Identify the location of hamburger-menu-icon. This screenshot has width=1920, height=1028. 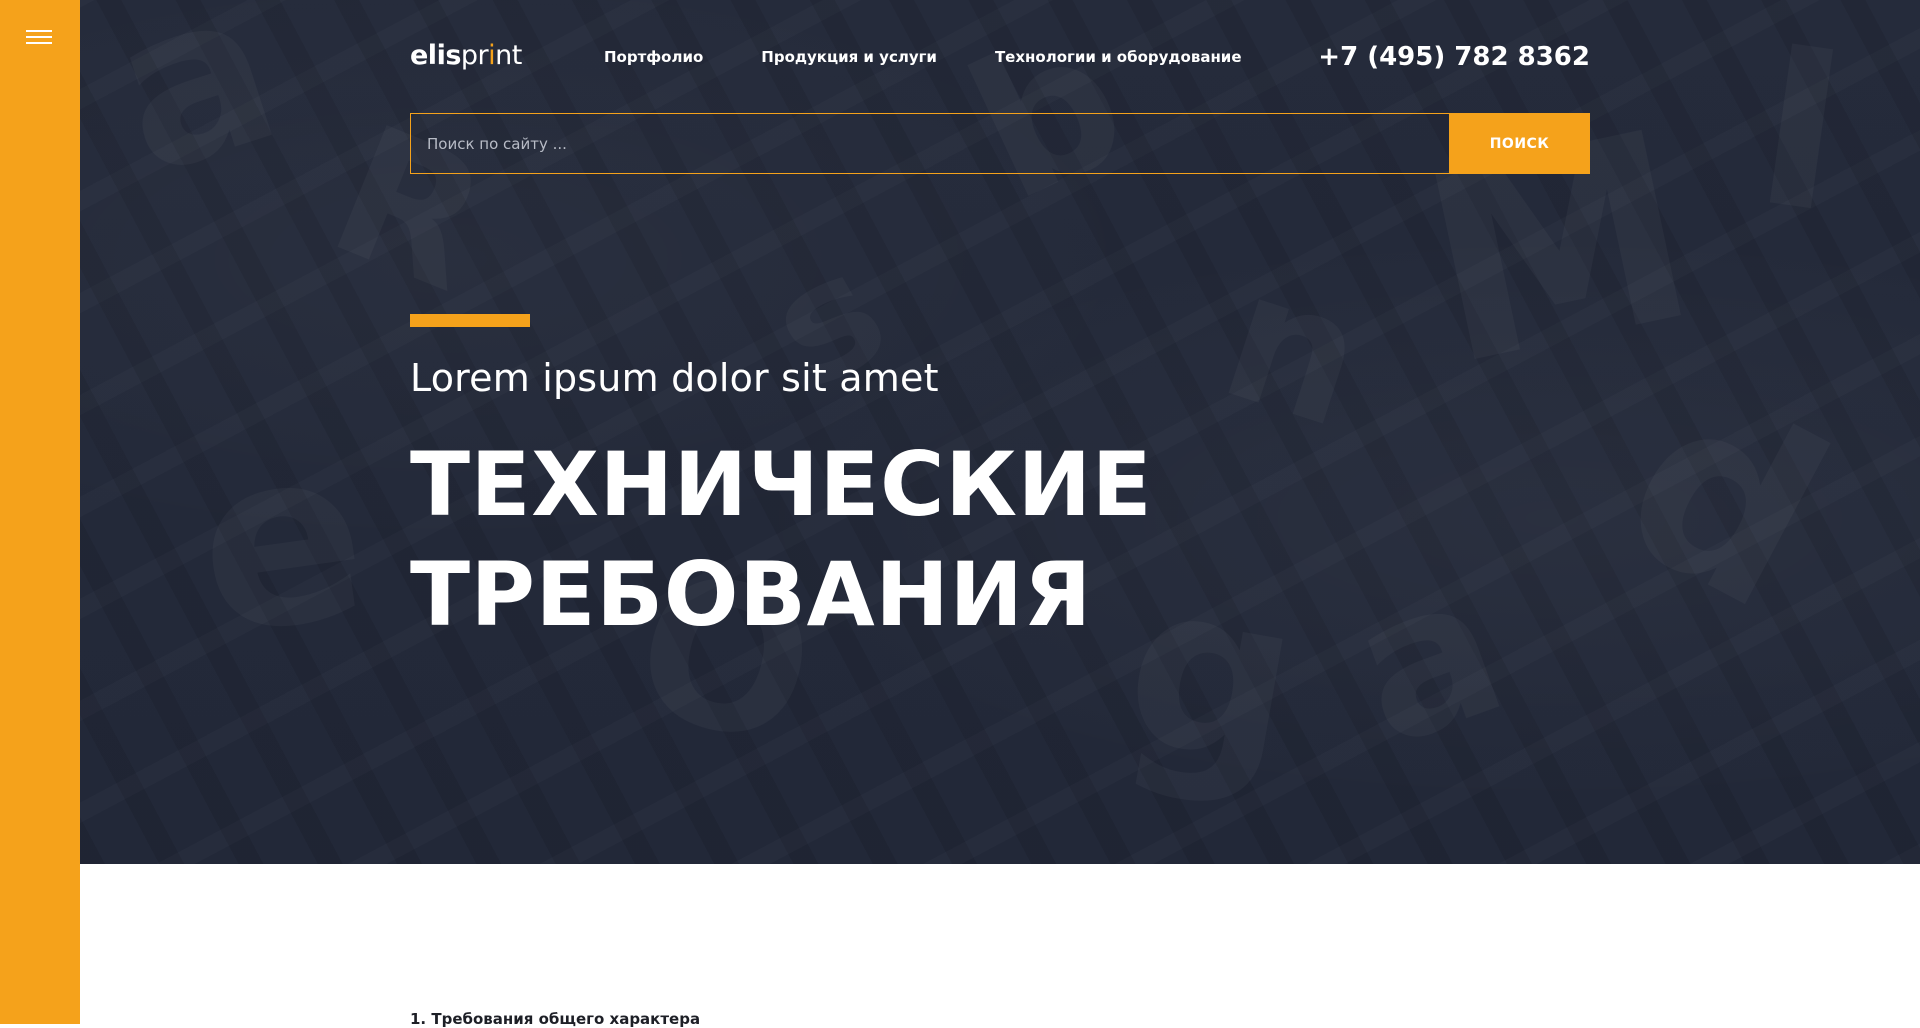
(39, 38).